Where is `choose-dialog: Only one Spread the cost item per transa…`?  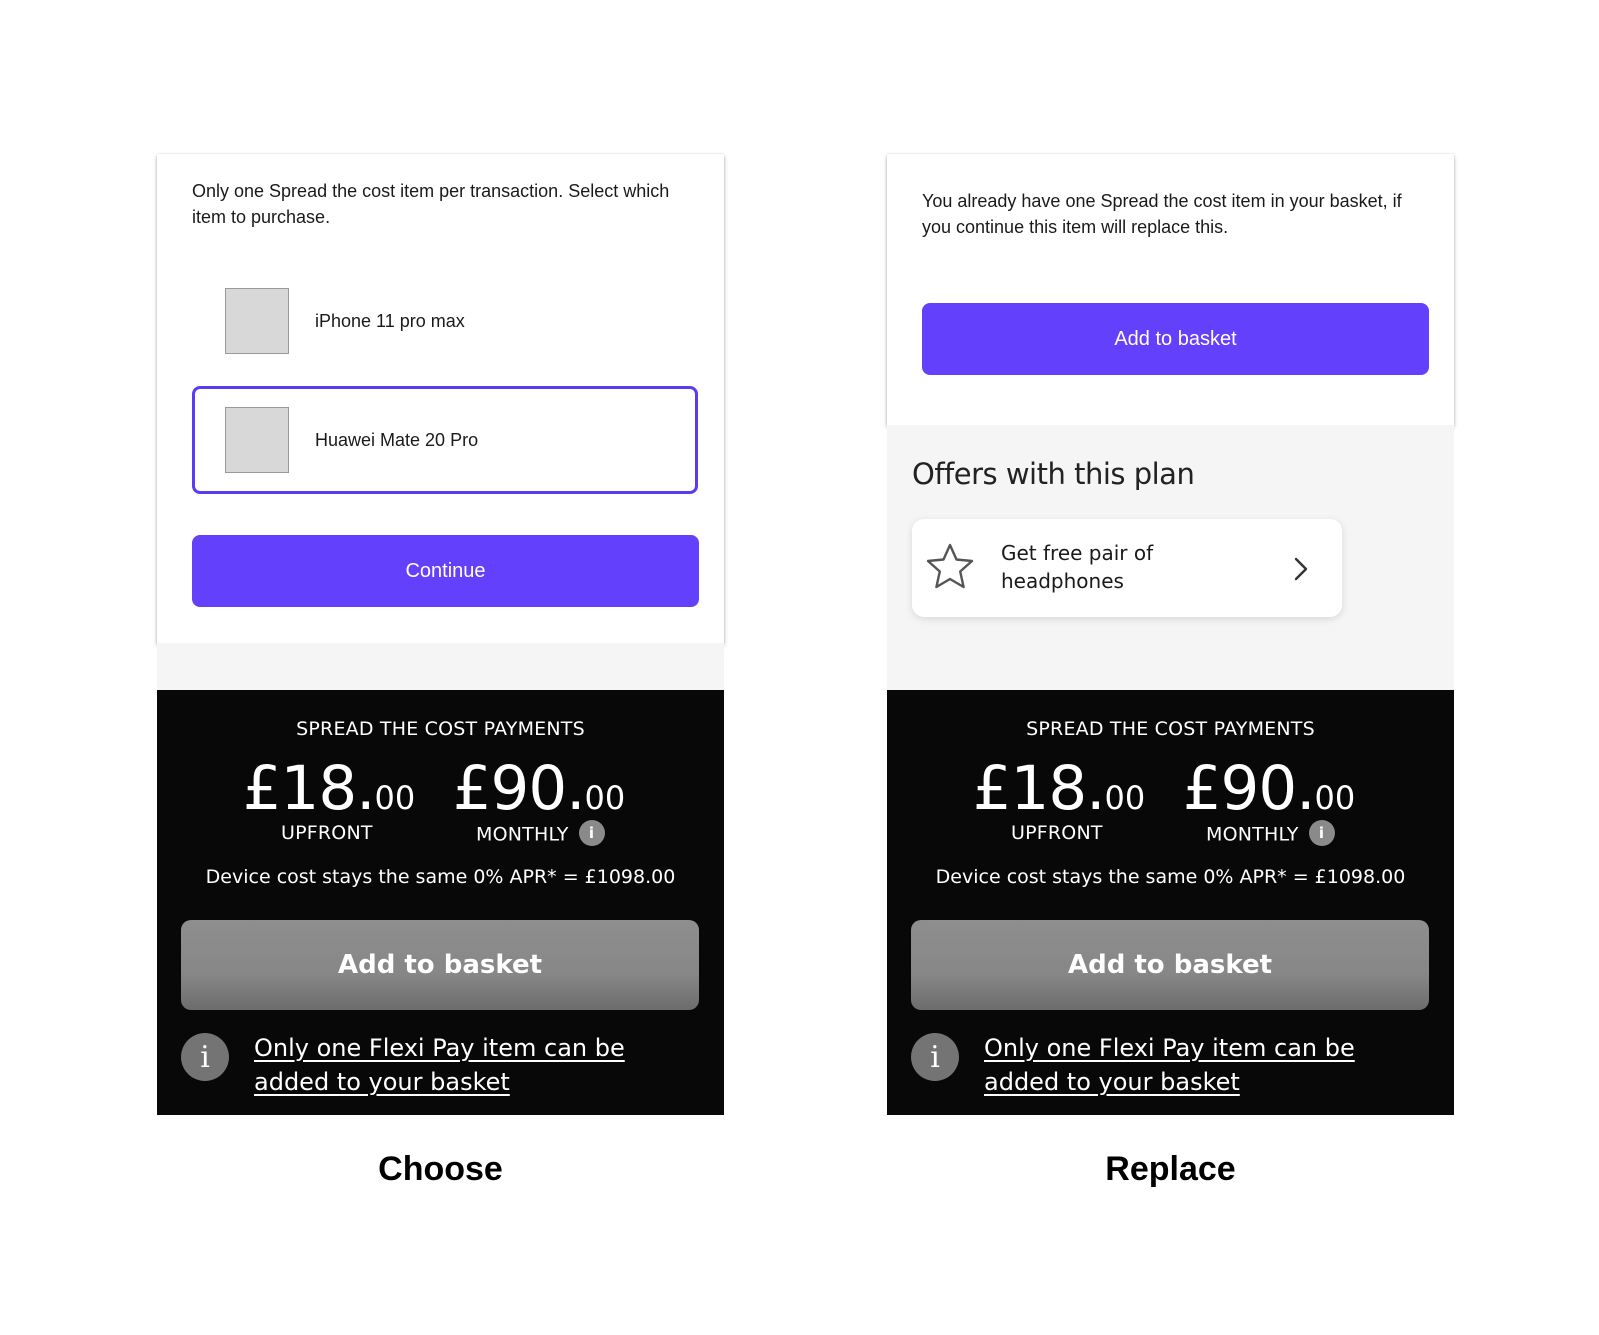 choose-dialog: Only one Spread the cost item per transa… is located at coordinates (440, 398).